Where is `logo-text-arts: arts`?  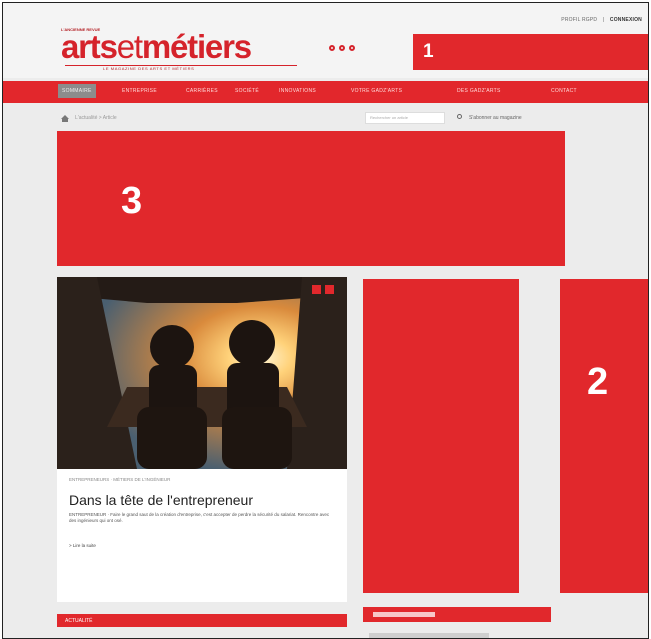 logo-text-arts: arts is located at coordinates (89, 46).